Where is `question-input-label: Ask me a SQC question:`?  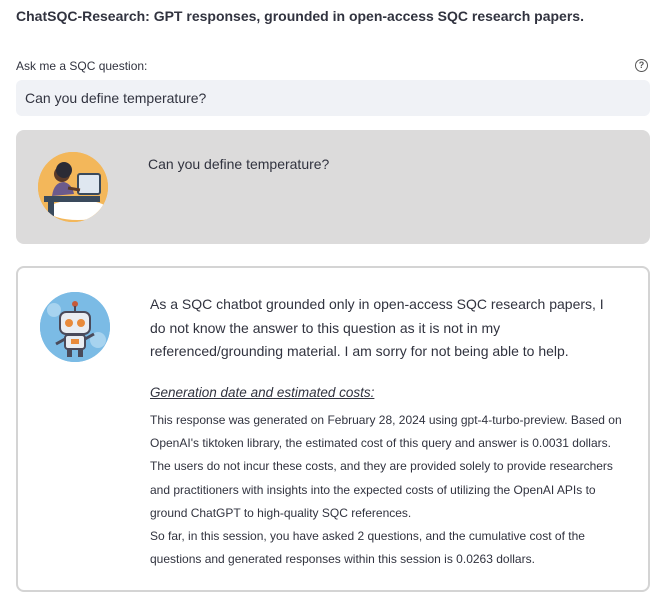 question-input-label: Ask me a SQC question: is located at coordinates (82, 66).